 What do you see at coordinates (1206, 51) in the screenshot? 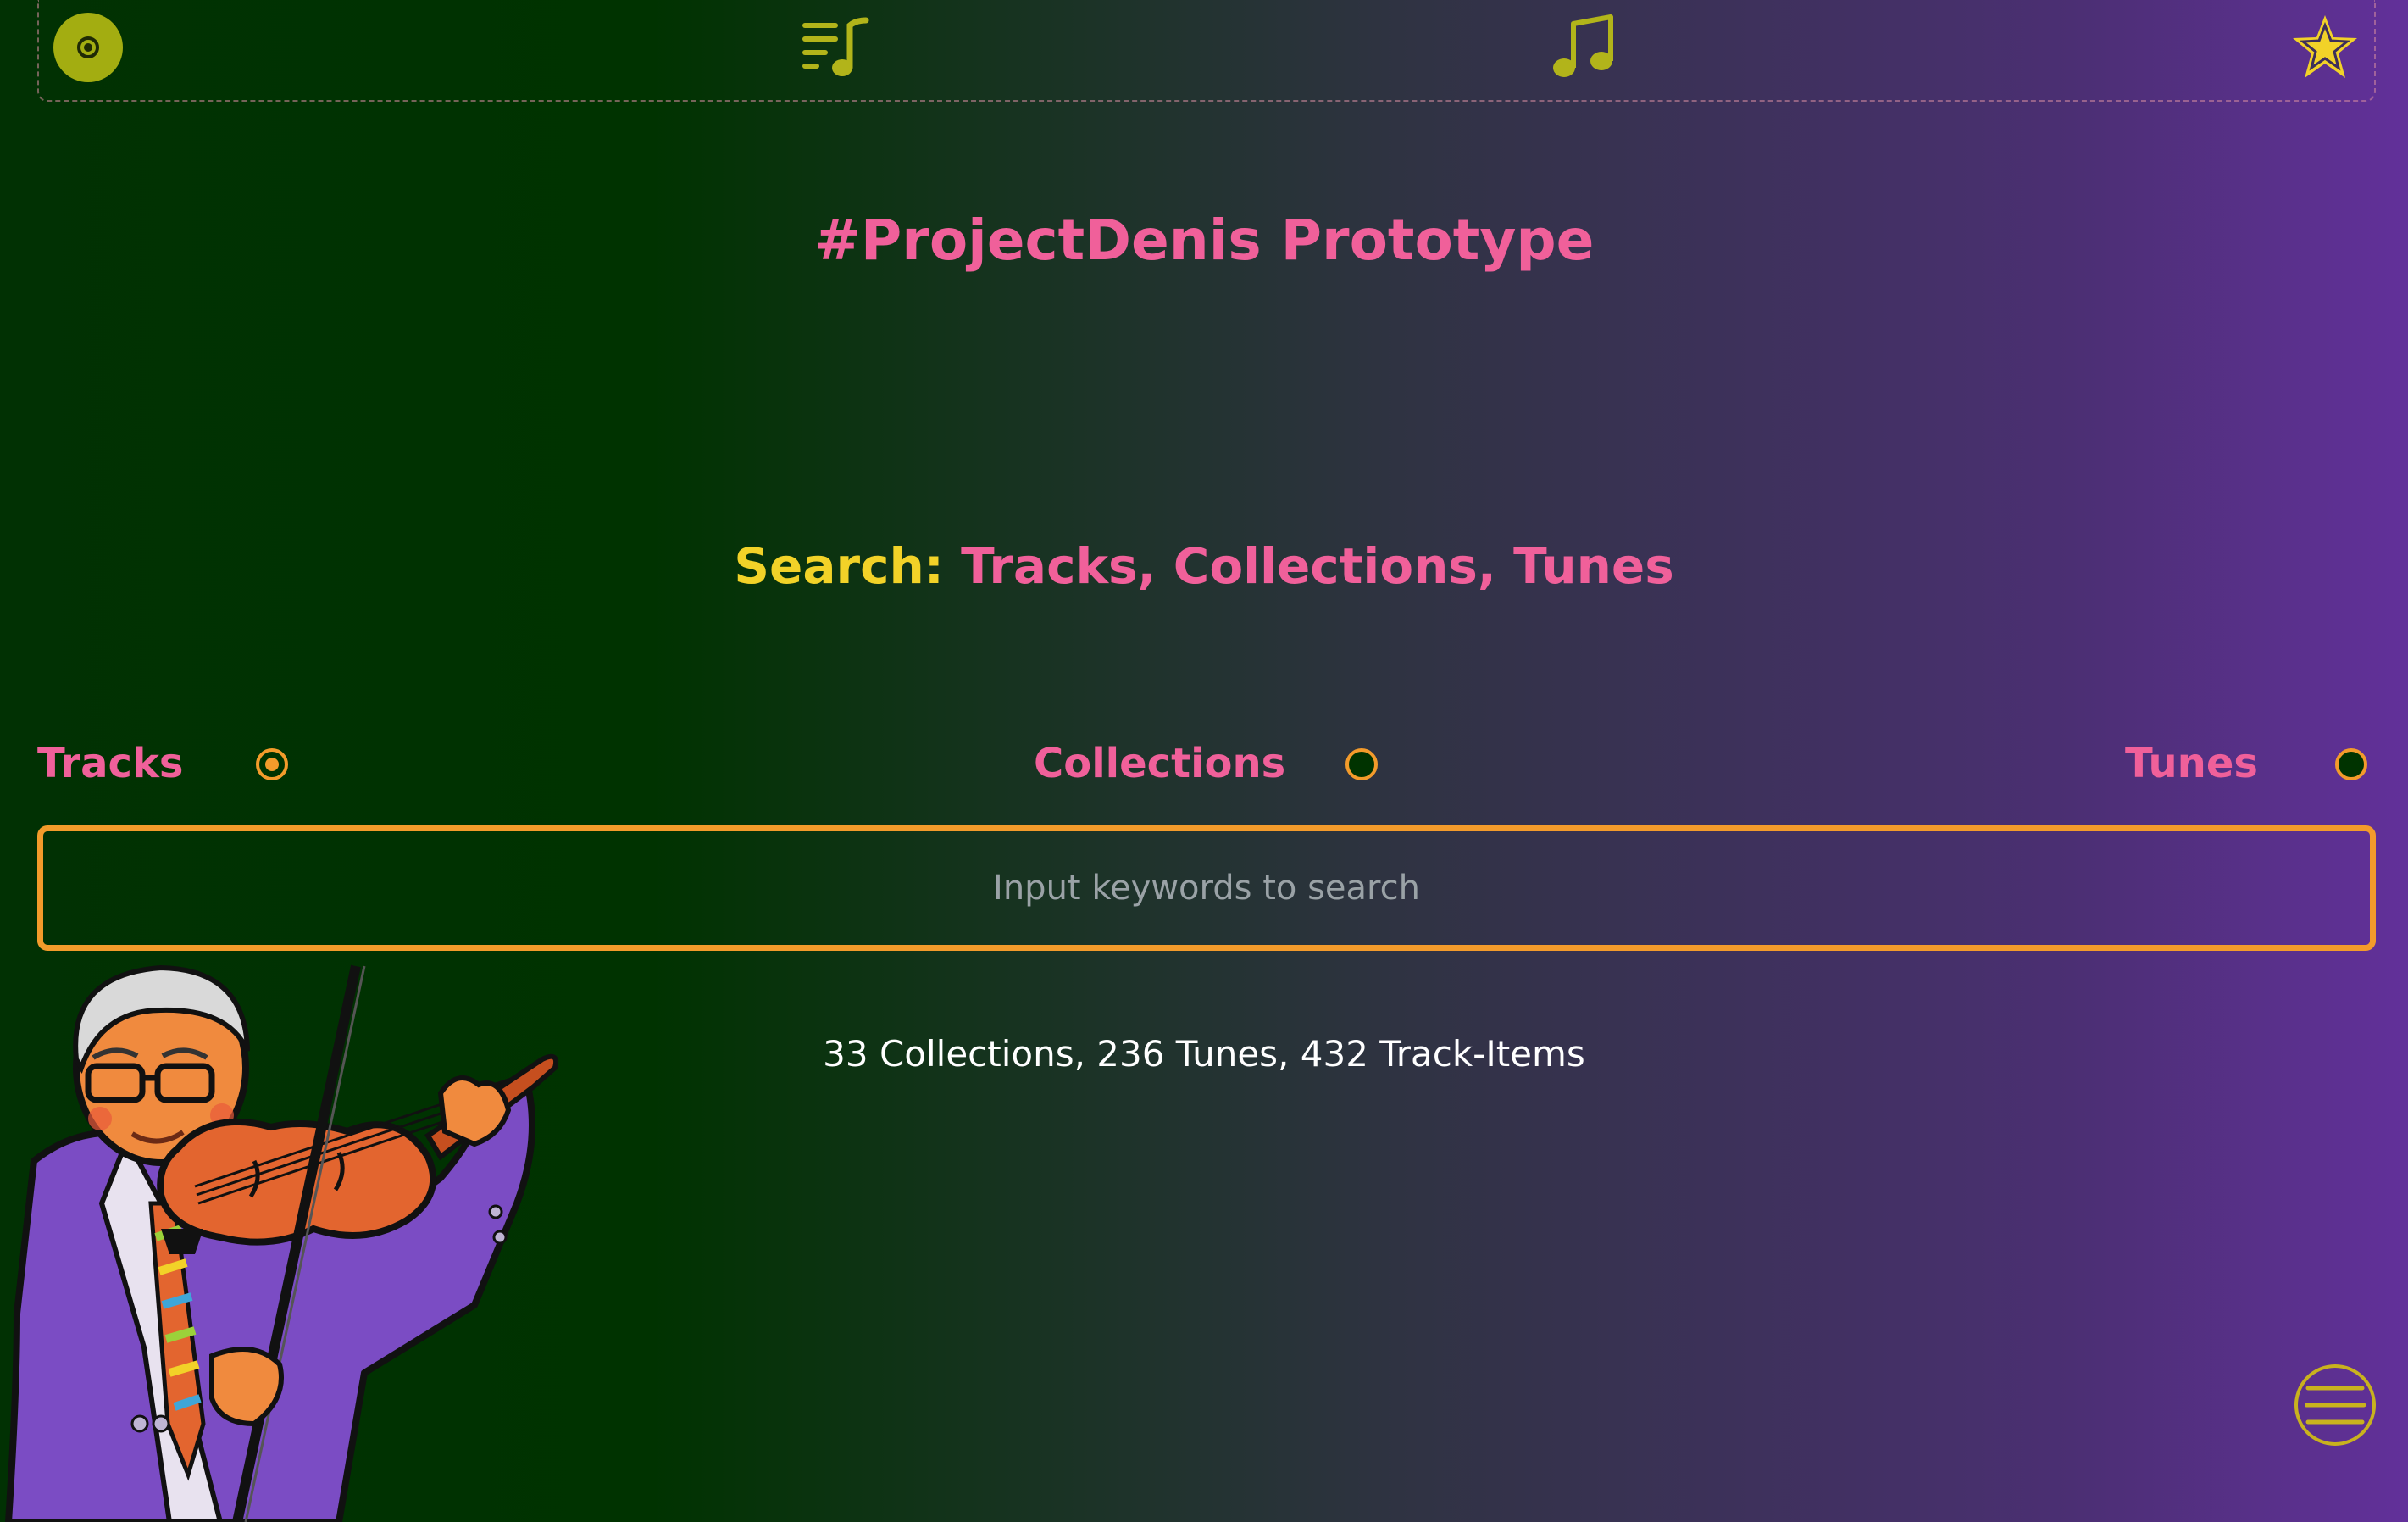
I see `top-nav` at bounding box center [1206, 51].